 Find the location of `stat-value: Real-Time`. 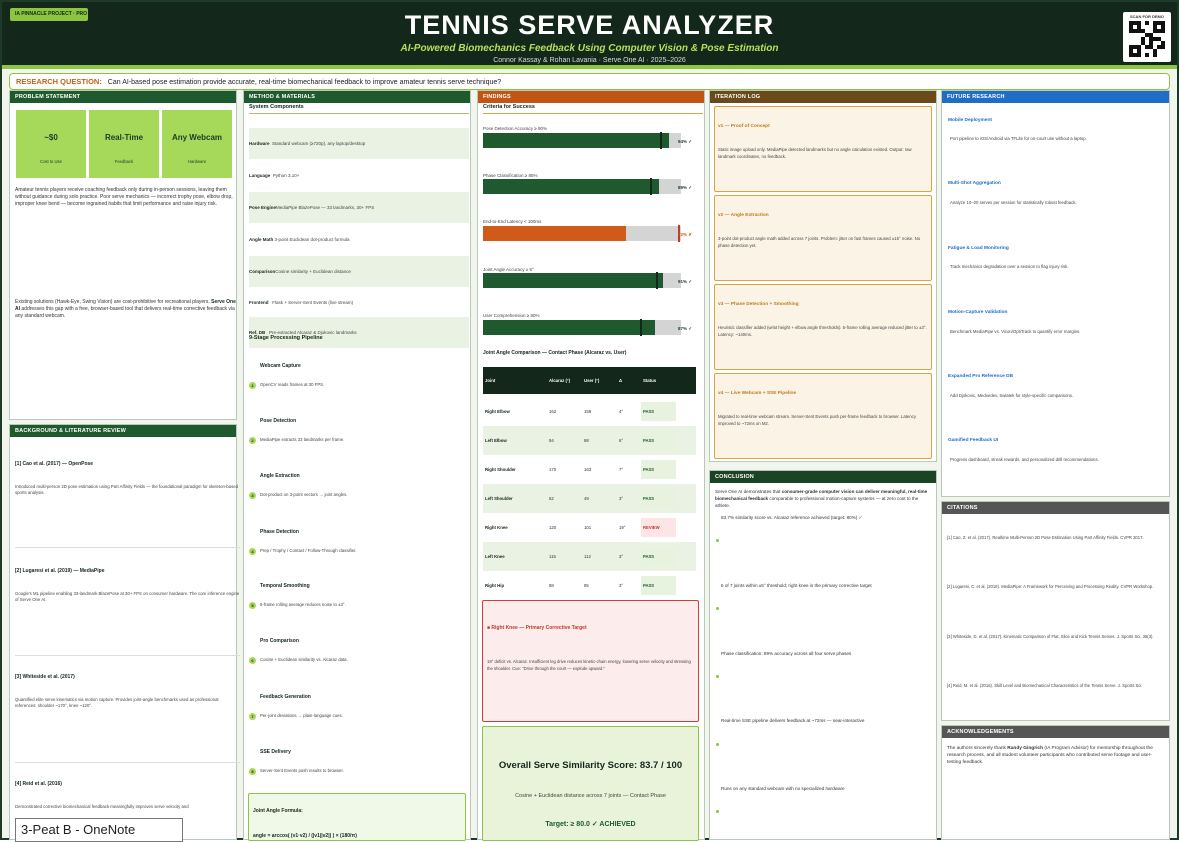

stat-value: Real-Time is located at coordinates (124, 137).